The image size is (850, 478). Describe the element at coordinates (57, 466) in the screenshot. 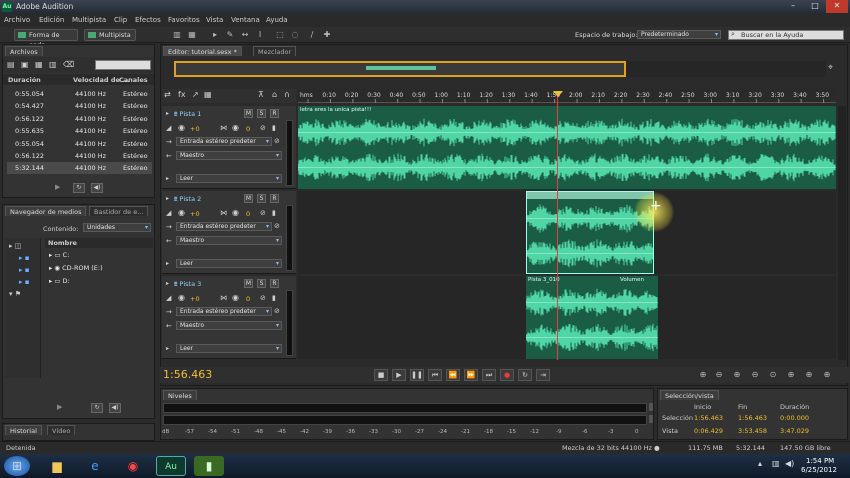

I see `explorer-taskbar-icon: ▆` at that location.